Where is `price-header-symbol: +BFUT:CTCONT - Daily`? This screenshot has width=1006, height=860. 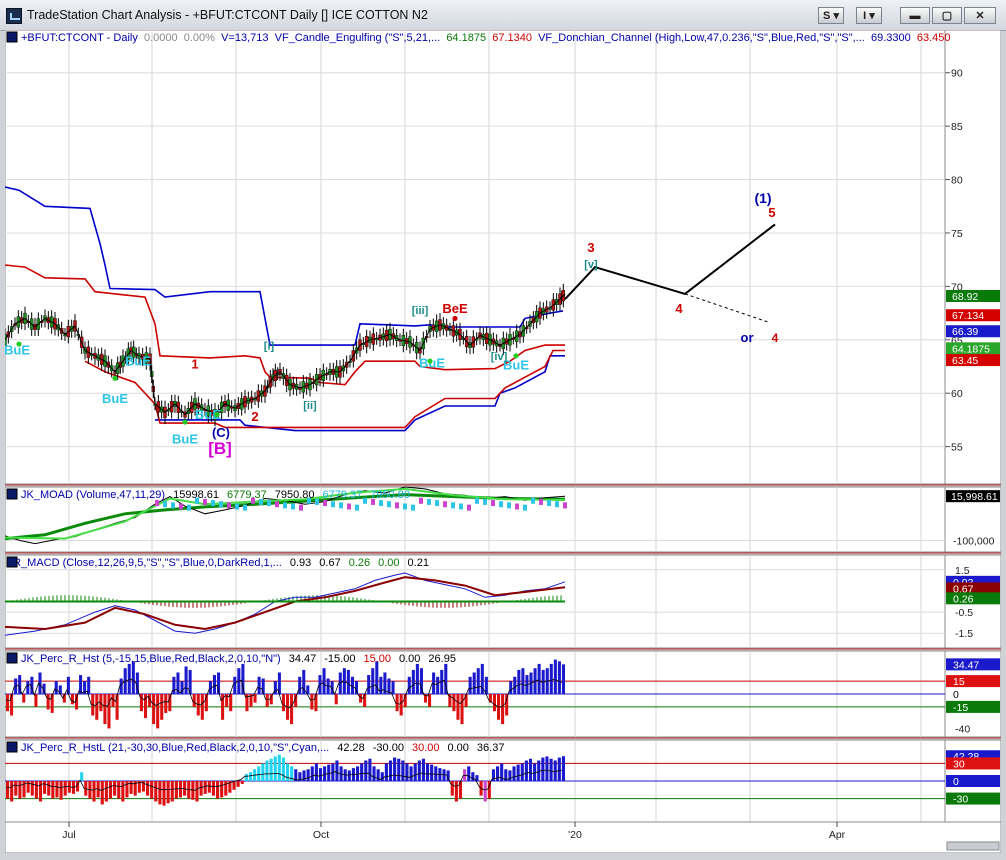 price-header-symbol: +BFUT:CTCONT - Daily is located at coordinates (79, 38).